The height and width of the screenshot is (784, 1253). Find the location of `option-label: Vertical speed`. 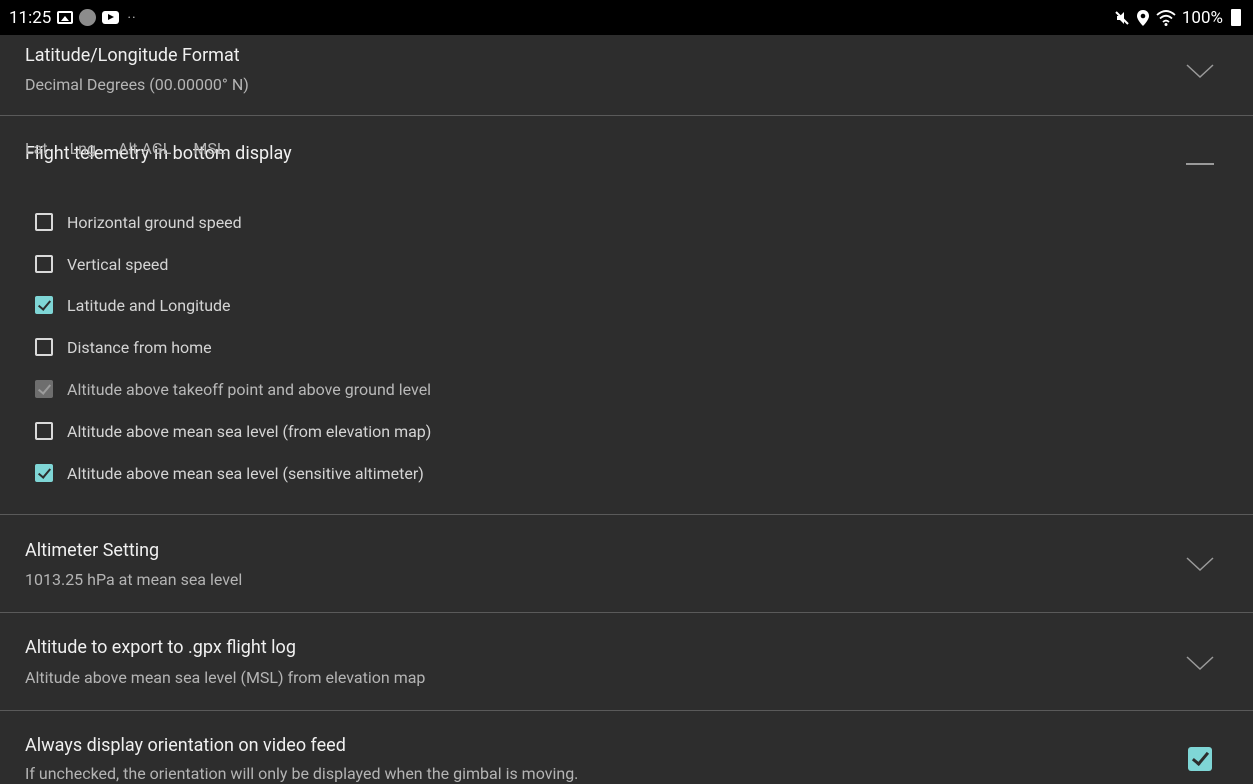

option-label: Vertical speed is located at coordinates (118, 264).